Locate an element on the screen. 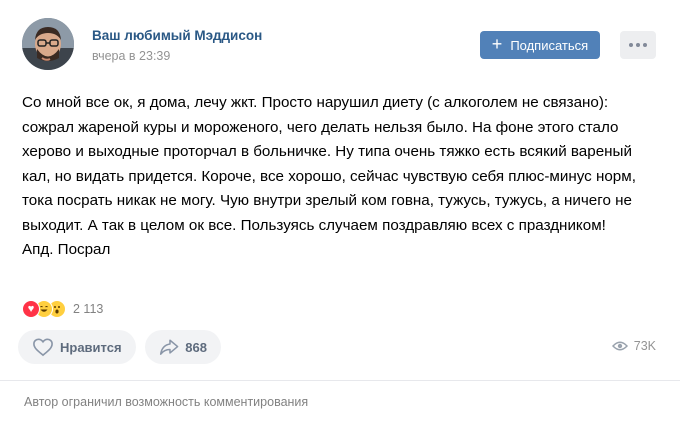  avatar-image is located at coordinates (48, 44).